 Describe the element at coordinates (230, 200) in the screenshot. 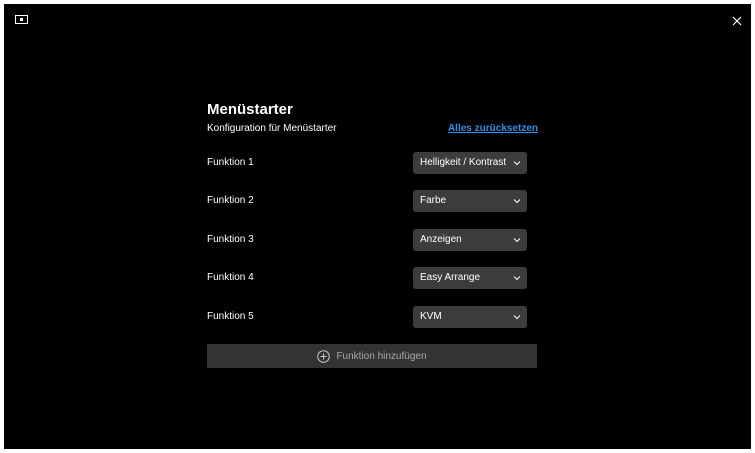

I see `function-label: Funktion 2` at that location.